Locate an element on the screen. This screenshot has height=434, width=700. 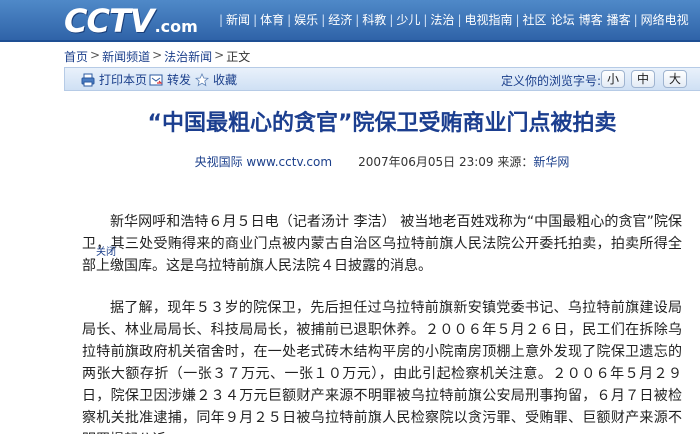
font-small-button: 小 is located at coordinates (613, 79).